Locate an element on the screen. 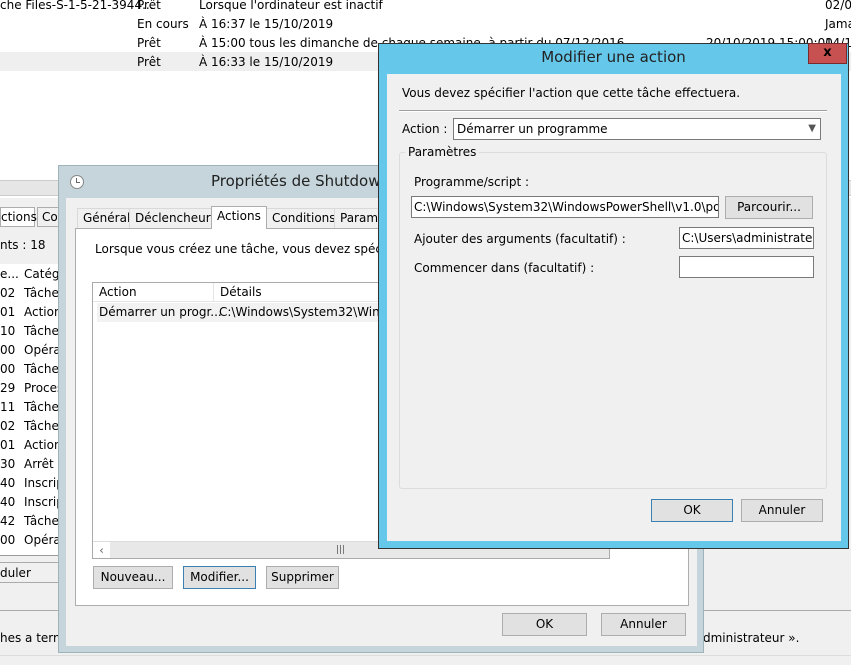 Image resolution: width=851 pixels, height=665 pixels. edit-ok-button: OK is located at coordinates (692, 510).